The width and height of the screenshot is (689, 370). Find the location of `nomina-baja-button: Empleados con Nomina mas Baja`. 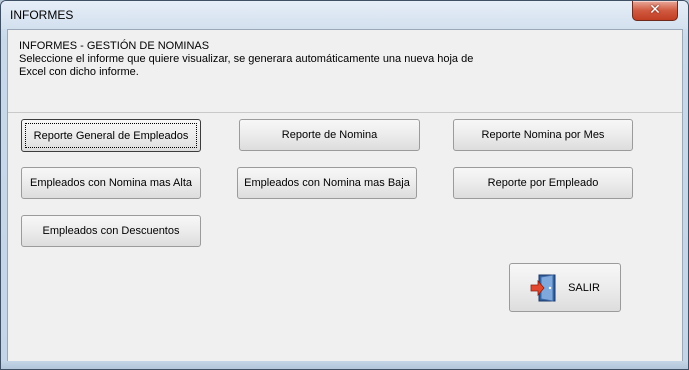

nomina-baja-button: Empleados con Nomina mas Baja is located at coordinates (327, 183).